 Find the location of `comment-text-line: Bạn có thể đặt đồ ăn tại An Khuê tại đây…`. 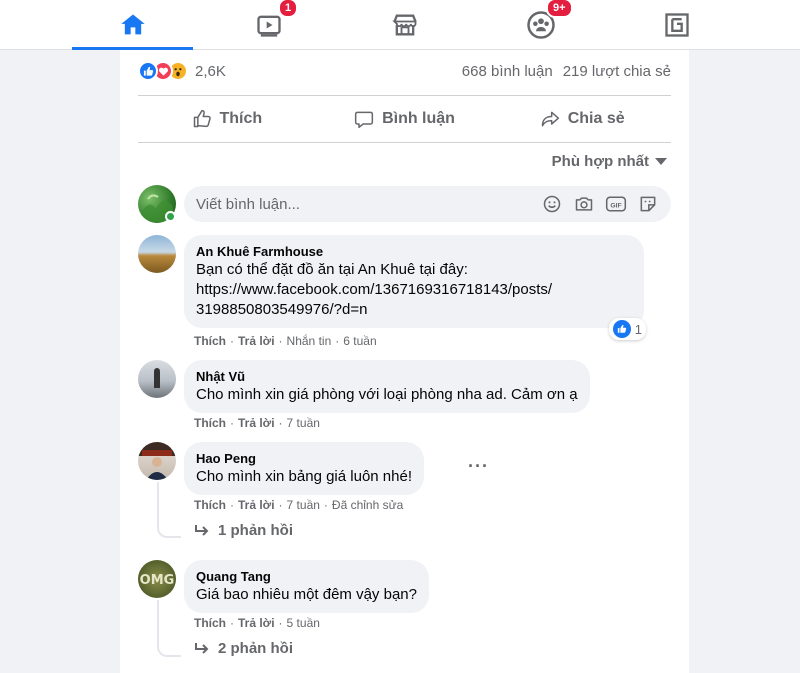

comment-text-line: Bạn có thể đặt đồ ăn tại An Khuê tại đây… is located at coordinates (332, 269).